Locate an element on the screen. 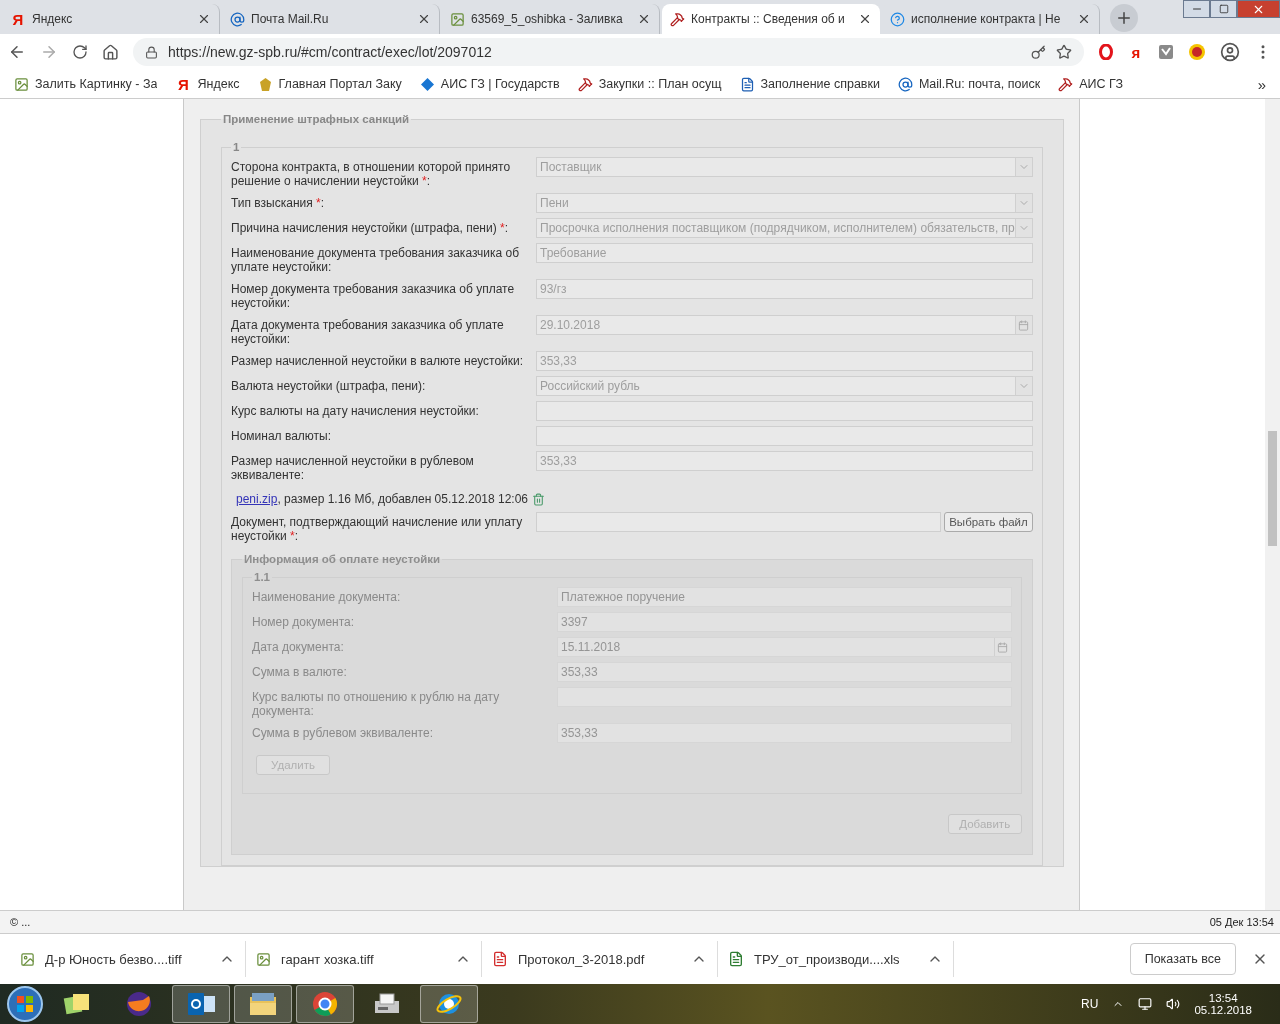  profile-icon is located at coordinates (1230, 52).